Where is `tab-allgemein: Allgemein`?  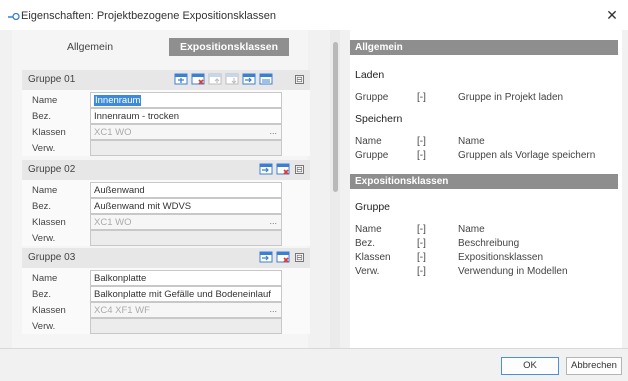
tab-allgemein: Allgemein is located at coordinates (90, 47).